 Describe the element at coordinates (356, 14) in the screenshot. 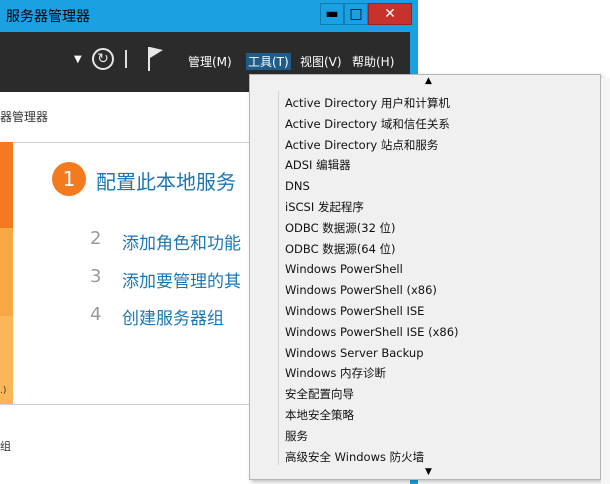

I see `maximize-button: □` at that location.